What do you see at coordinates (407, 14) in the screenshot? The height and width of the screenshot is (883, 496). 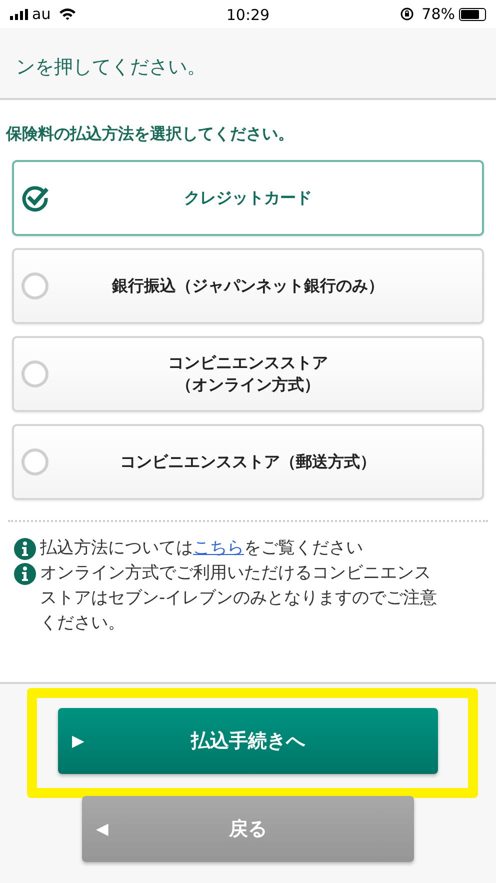 I see `rotation-lock-icon` at bounding box center [407, 14].